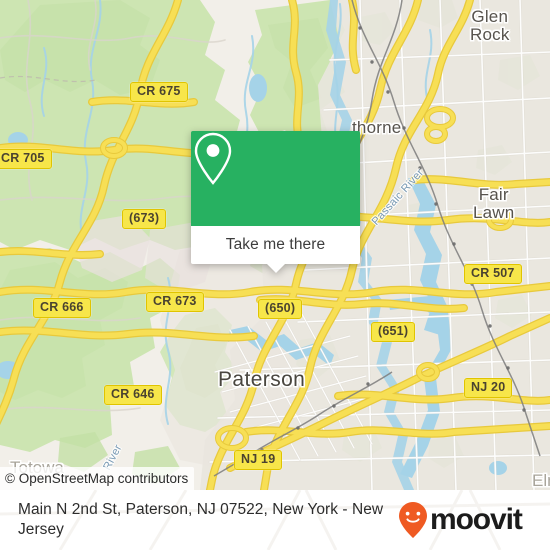 The image size is (550, 550). Describe the element at coordinates (275, 178) in the screenshot. I see `popup-header` at that location.